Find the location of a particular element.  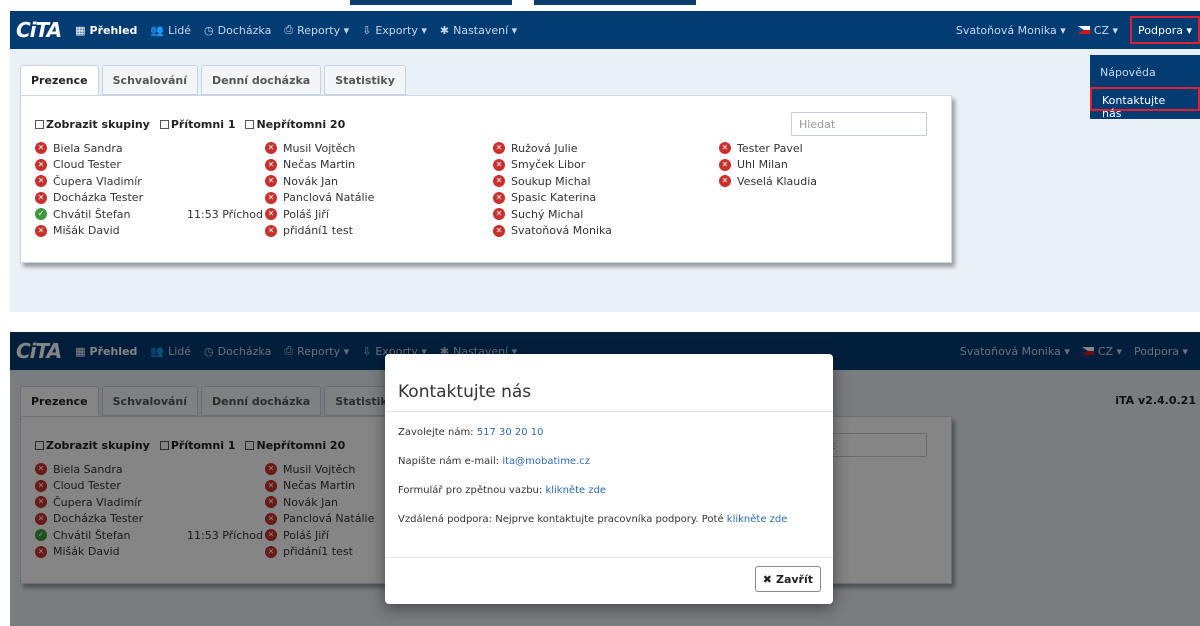

person-column: ✕ Tester Pavel ✕ Uhl Milan ✕ Veselá Klaudia is located at coordinates (768, 165).